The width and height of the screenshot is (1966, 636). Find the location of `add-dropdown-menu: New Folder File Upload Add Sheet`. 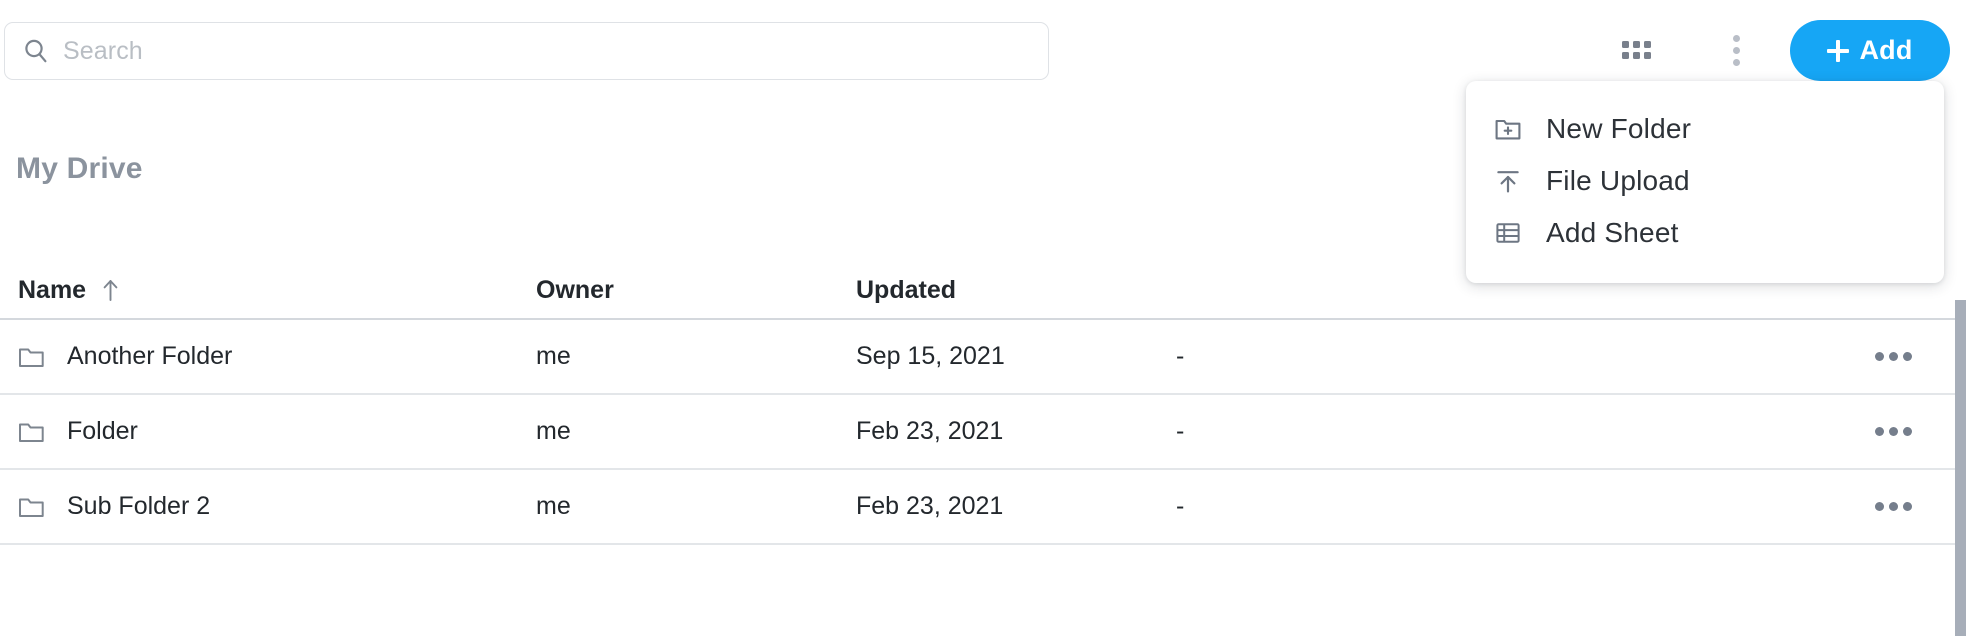

add-dropdown-menu: New Folder File Upload Add Sheet is located at coordinates (1705, 182).